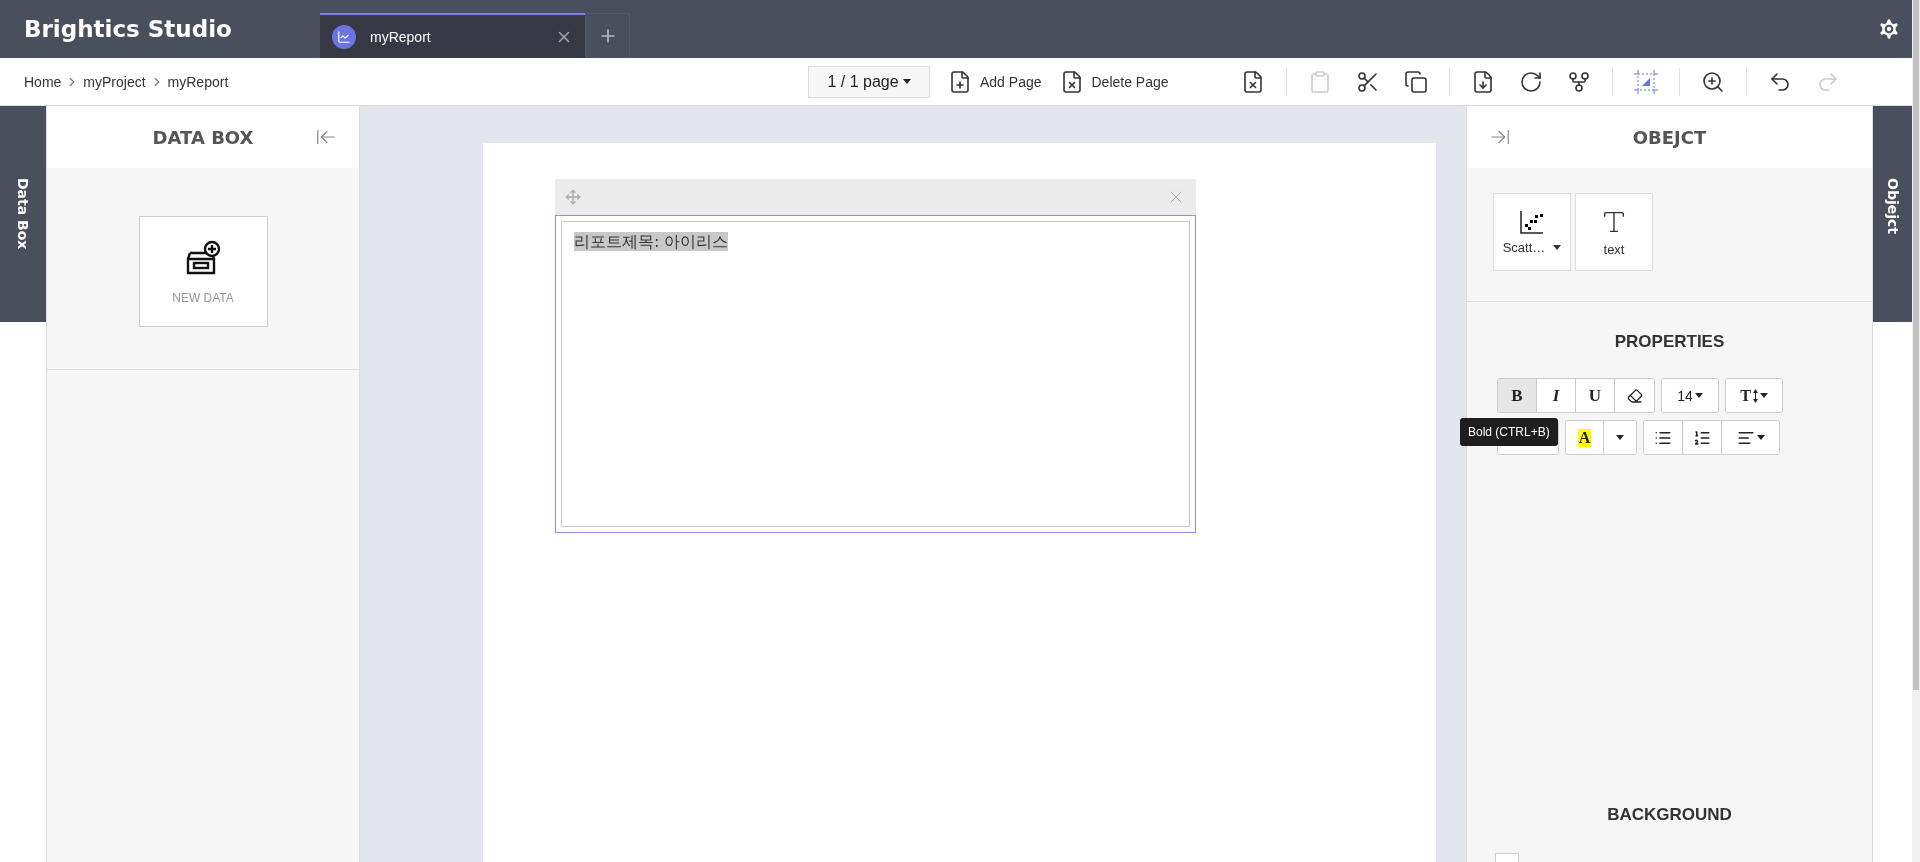  Describe the element at coordinates (114, 81) in the screenshot. I see `breadcrumb-link: myProject` at that location.